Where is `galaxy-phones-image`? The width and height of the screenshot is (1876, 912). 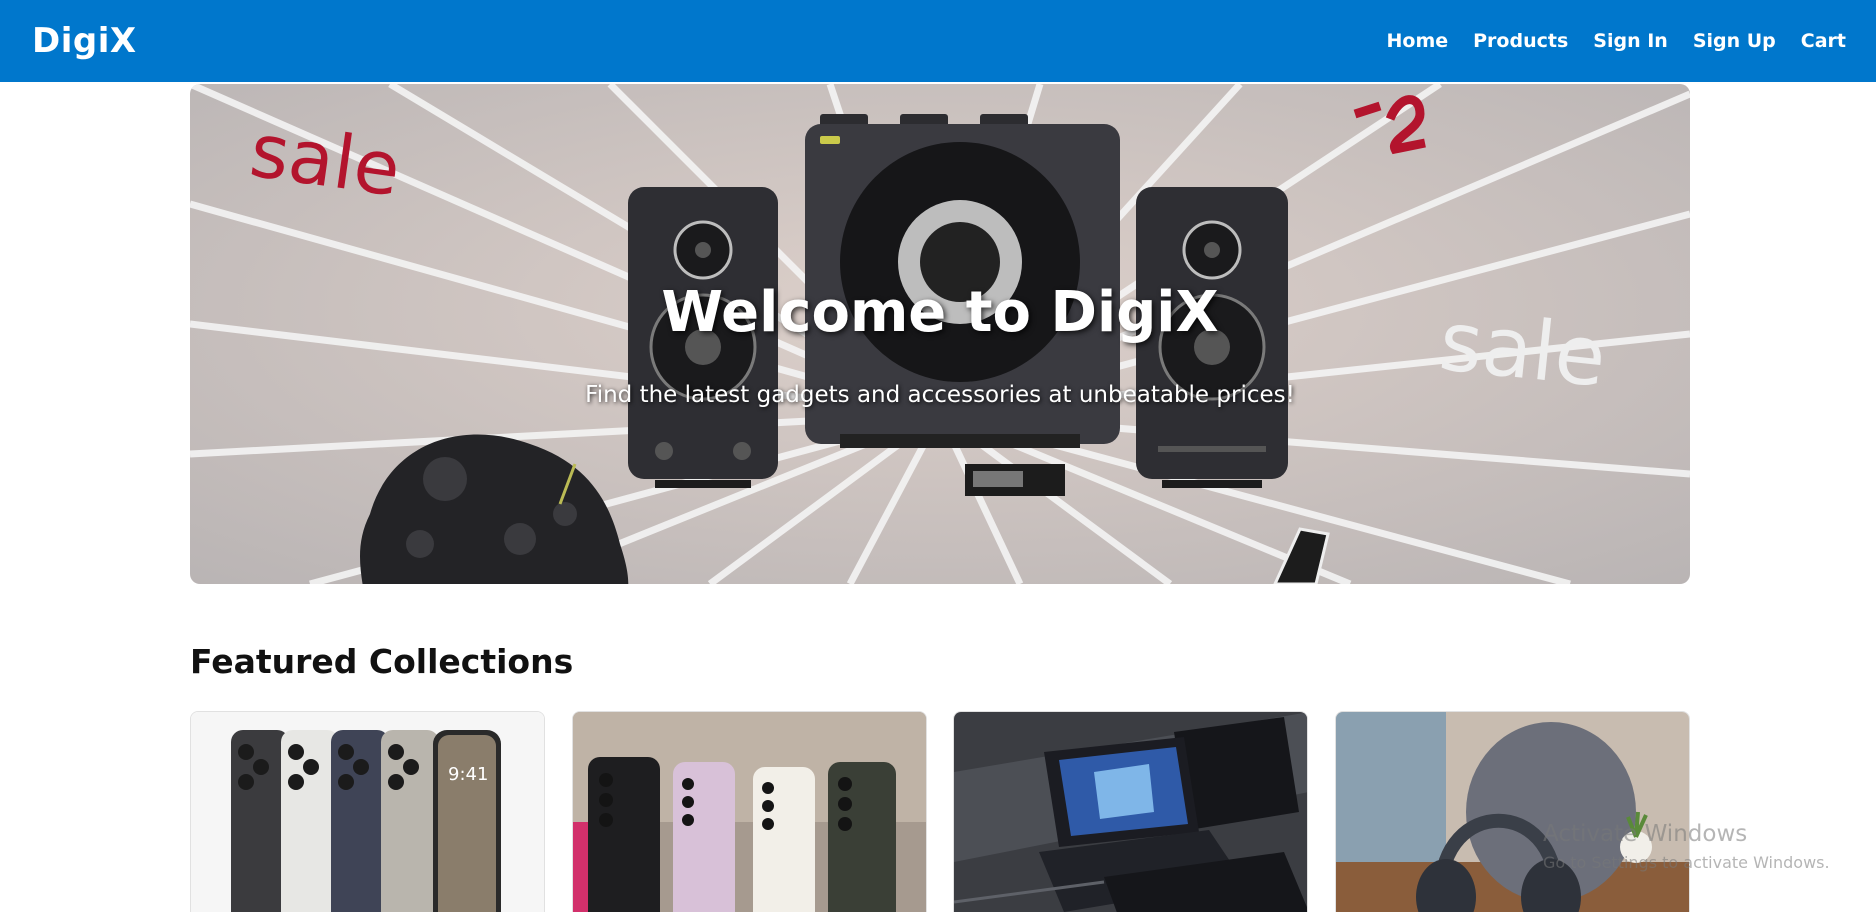
galaxy-phones-image is located at coordinates (749, 812).